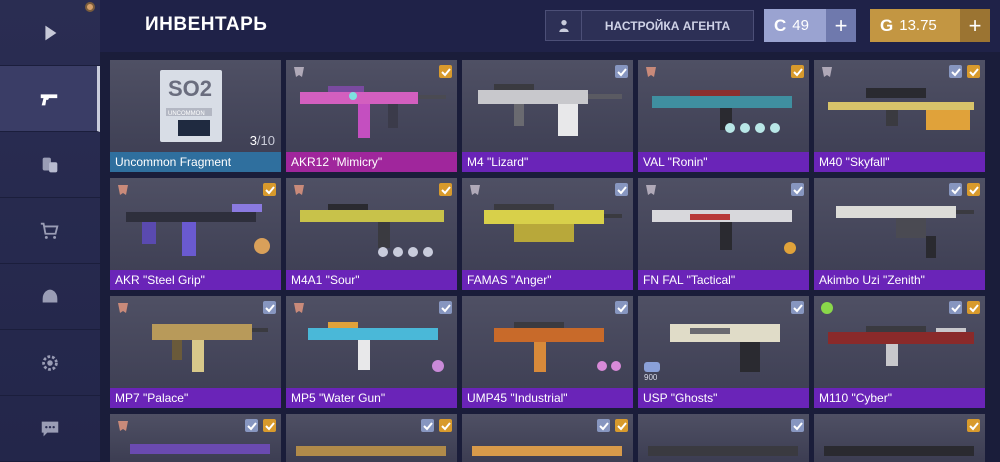 The width and height of the screenshot is (1000, 462). What do you see at coordinates (206, 24) in the screenshot?
I see `page-title: ИНВЕНТАРЬ` at bounding box center [206, 24].